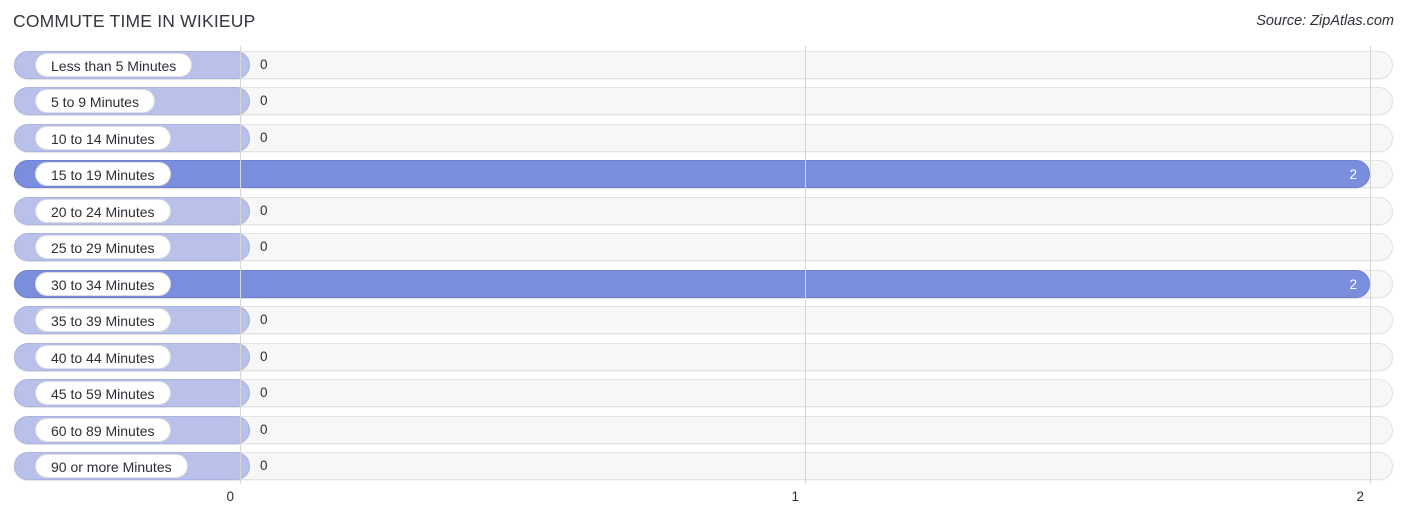 The height and width of the screenshot is (523, 1406). I want to click on bar-category-label: 35 to 39 Minutes, so click(103, 320).